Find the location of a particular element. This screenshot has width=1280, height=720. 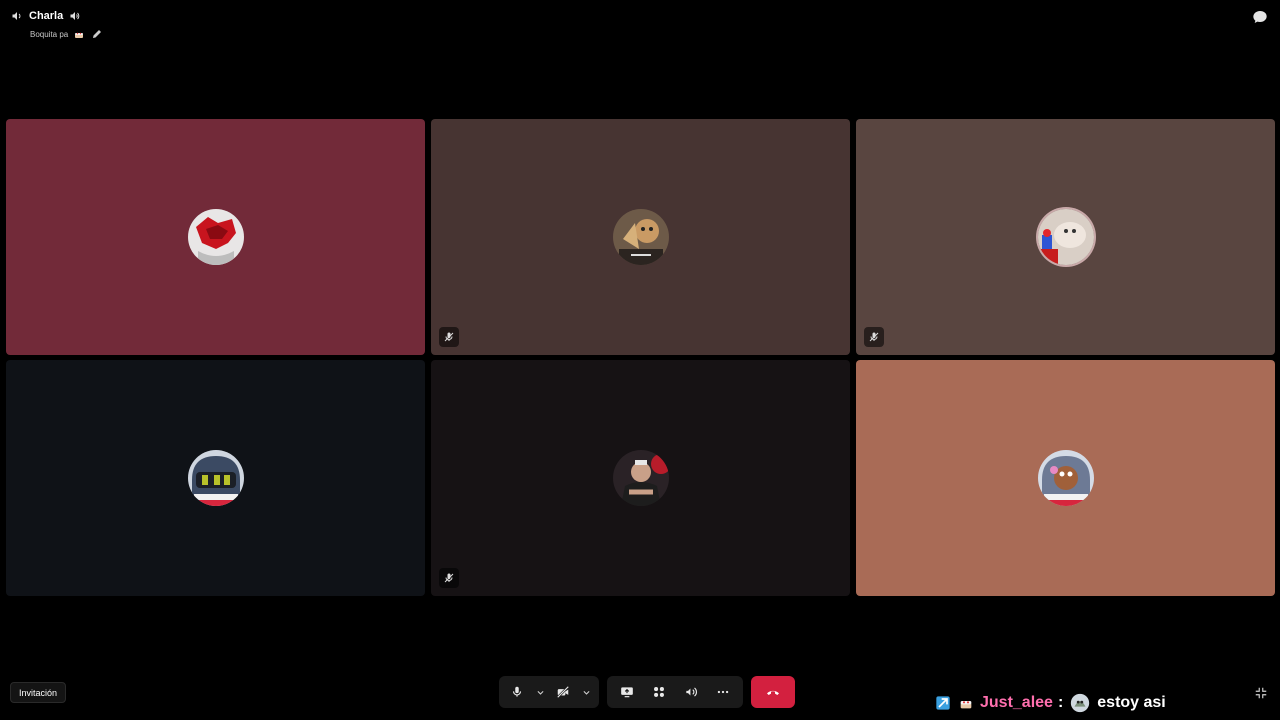

call-controls is located at coordinates (647, 692).